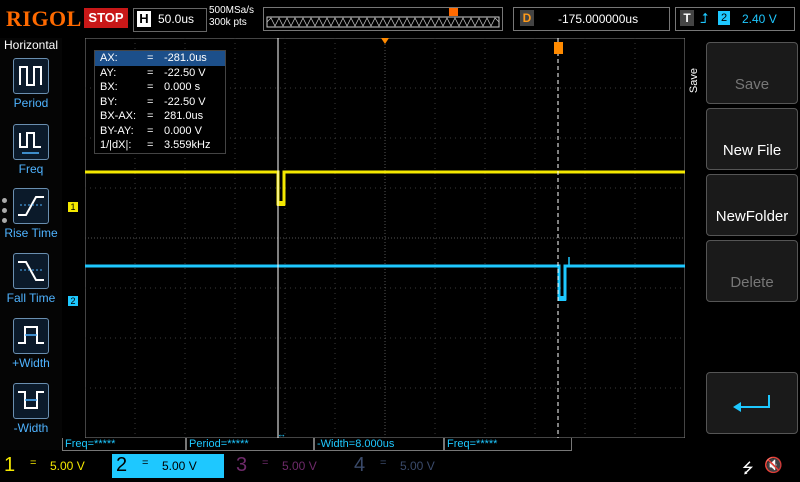 The height and width of the screenshot is (482, 800). Describe the element at coordinates (598, 19) in the screenshot. I see `delay-value: -175.000000us` at that location.